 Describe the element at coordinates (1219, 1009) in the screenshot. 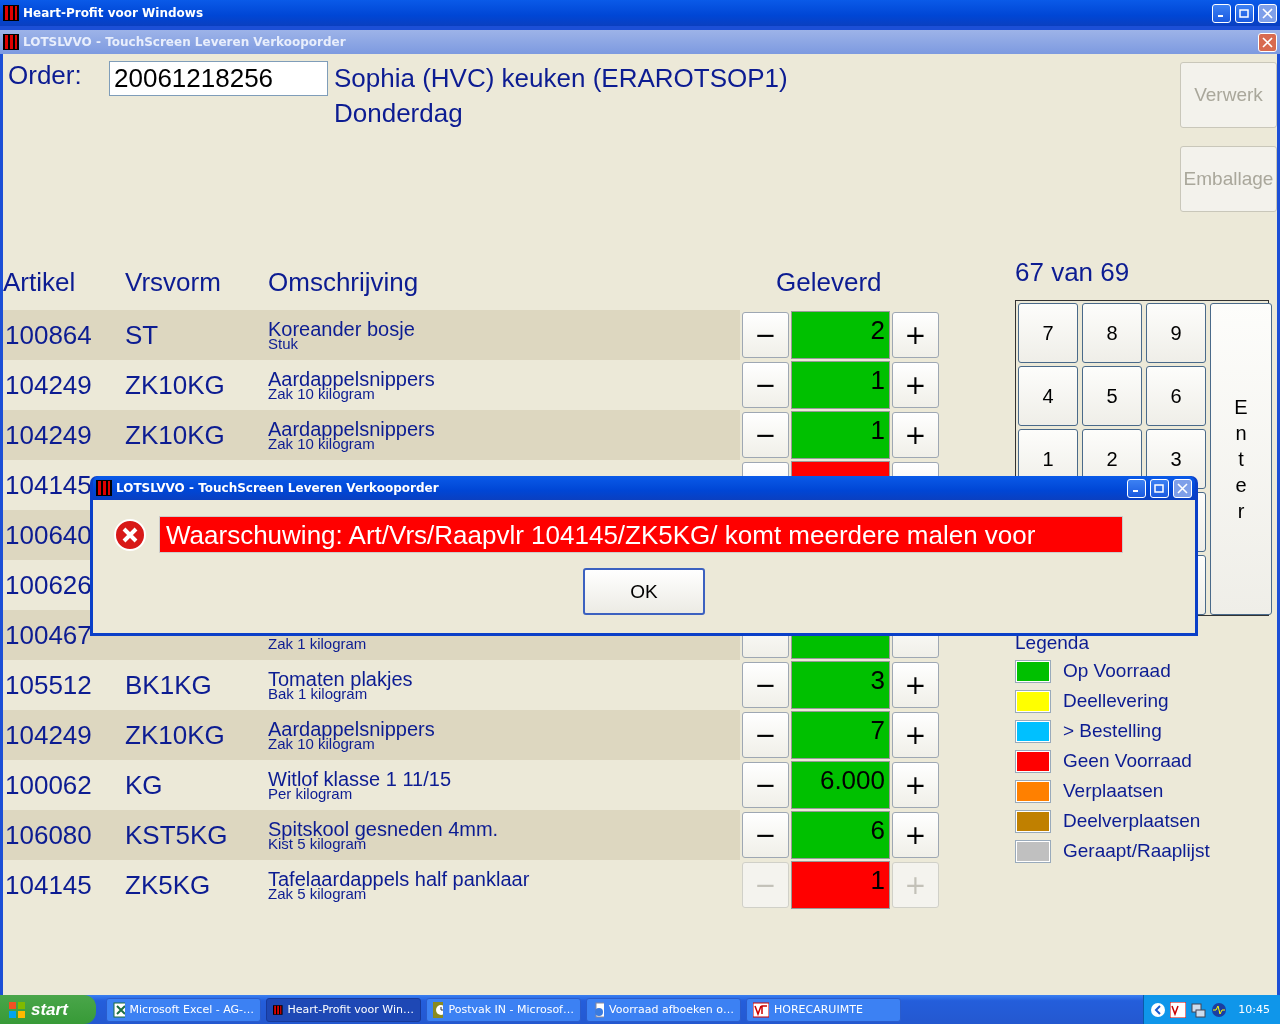

I see `volume-wave-icon` at that location.